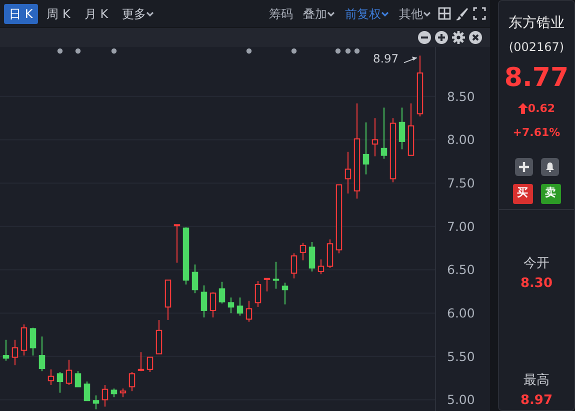 The height and width of the screenshot is (411, 575). What do you see at coordinates (522, 194) in the screenshot?
I see `buy-button: 买` at bounding box center [522, 194].